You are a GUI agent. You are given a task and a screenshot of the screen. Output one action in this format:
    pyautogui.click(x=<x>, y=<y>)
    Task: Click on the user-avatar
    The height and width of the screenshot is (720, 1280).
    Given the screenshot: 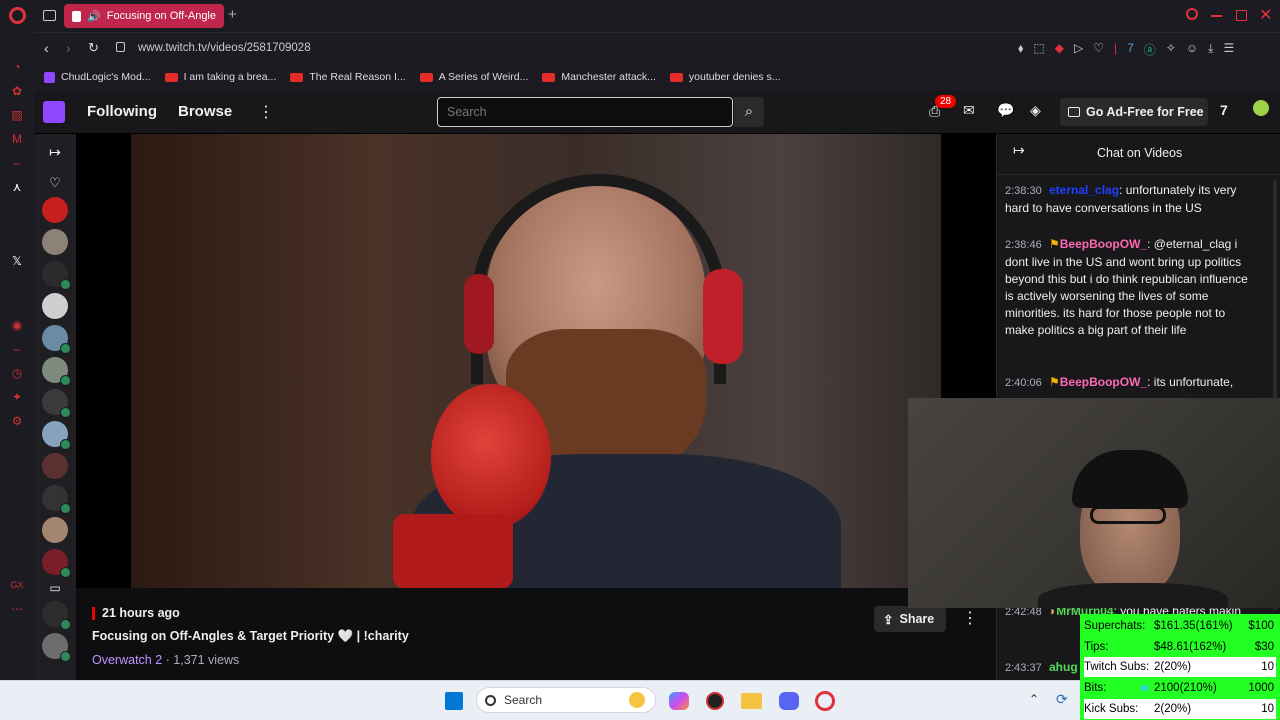 What is the action you would take?
    pyautogui.click(x=1261, y=108)
    